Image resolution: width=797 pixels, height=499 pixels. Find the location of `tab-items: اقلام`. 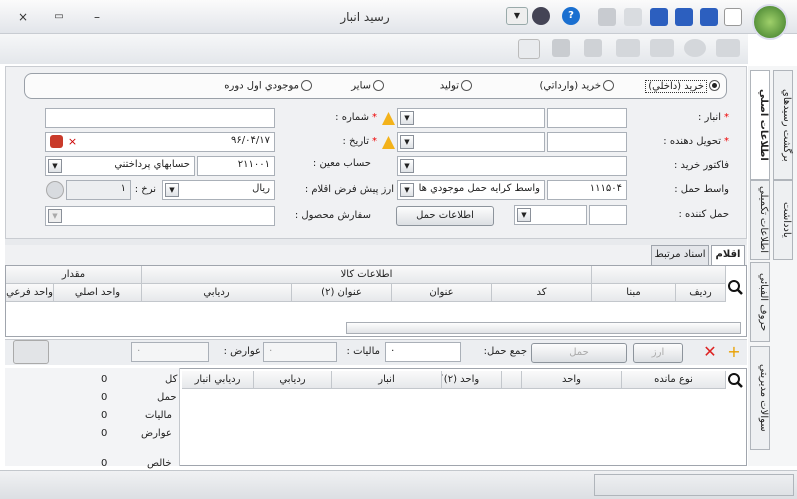

tab-items: اقلام is located at coordinates (728, 255).